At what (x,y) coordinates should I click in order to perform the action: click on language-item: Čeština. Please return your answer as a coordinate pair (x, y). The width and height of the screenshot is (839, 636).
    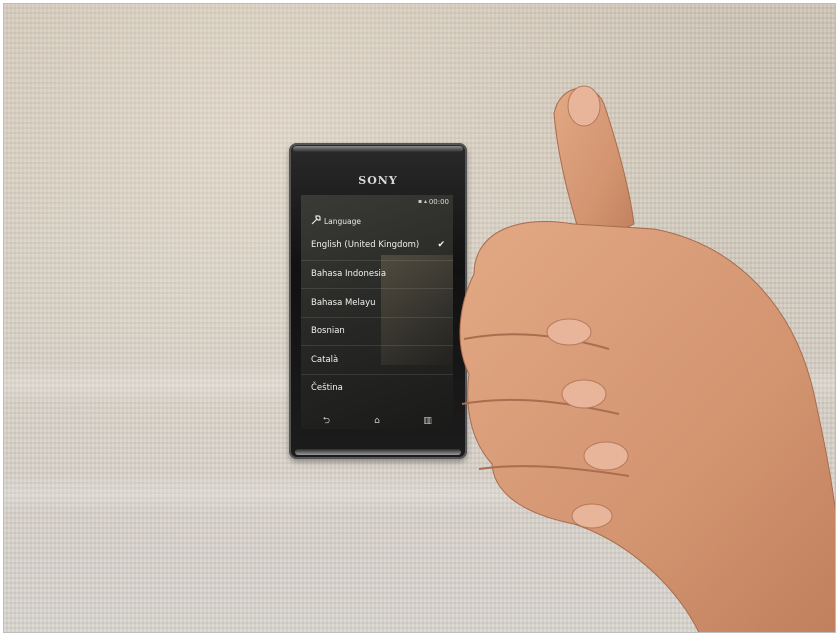
    Looking at the image, I should click on (377, 388).